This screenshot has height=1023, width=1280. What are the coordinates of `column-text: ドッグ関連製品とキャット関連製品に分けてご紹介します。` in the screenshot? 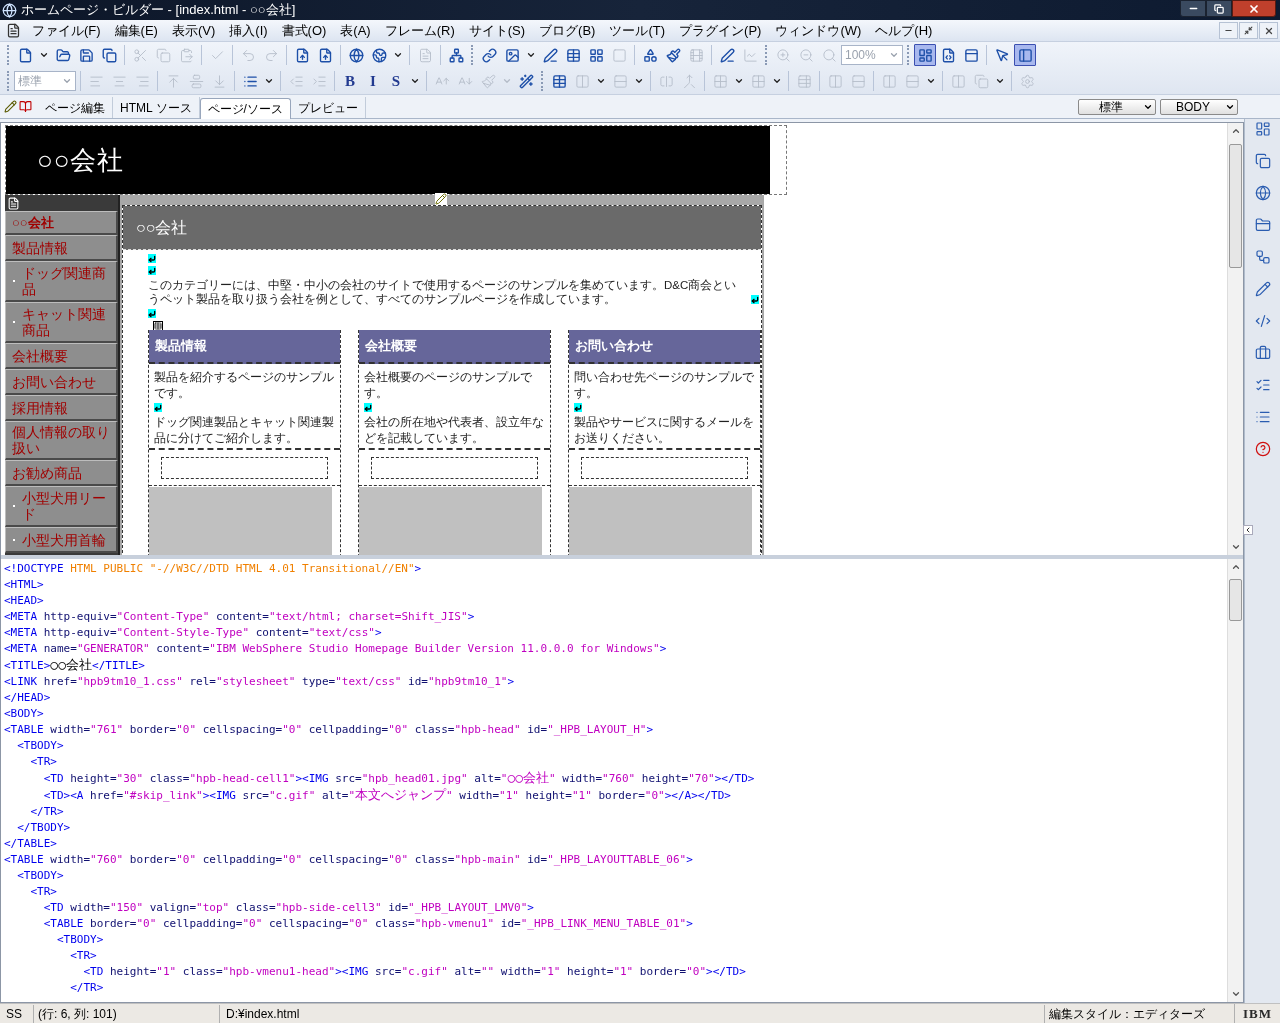 It's located at (244, 430).